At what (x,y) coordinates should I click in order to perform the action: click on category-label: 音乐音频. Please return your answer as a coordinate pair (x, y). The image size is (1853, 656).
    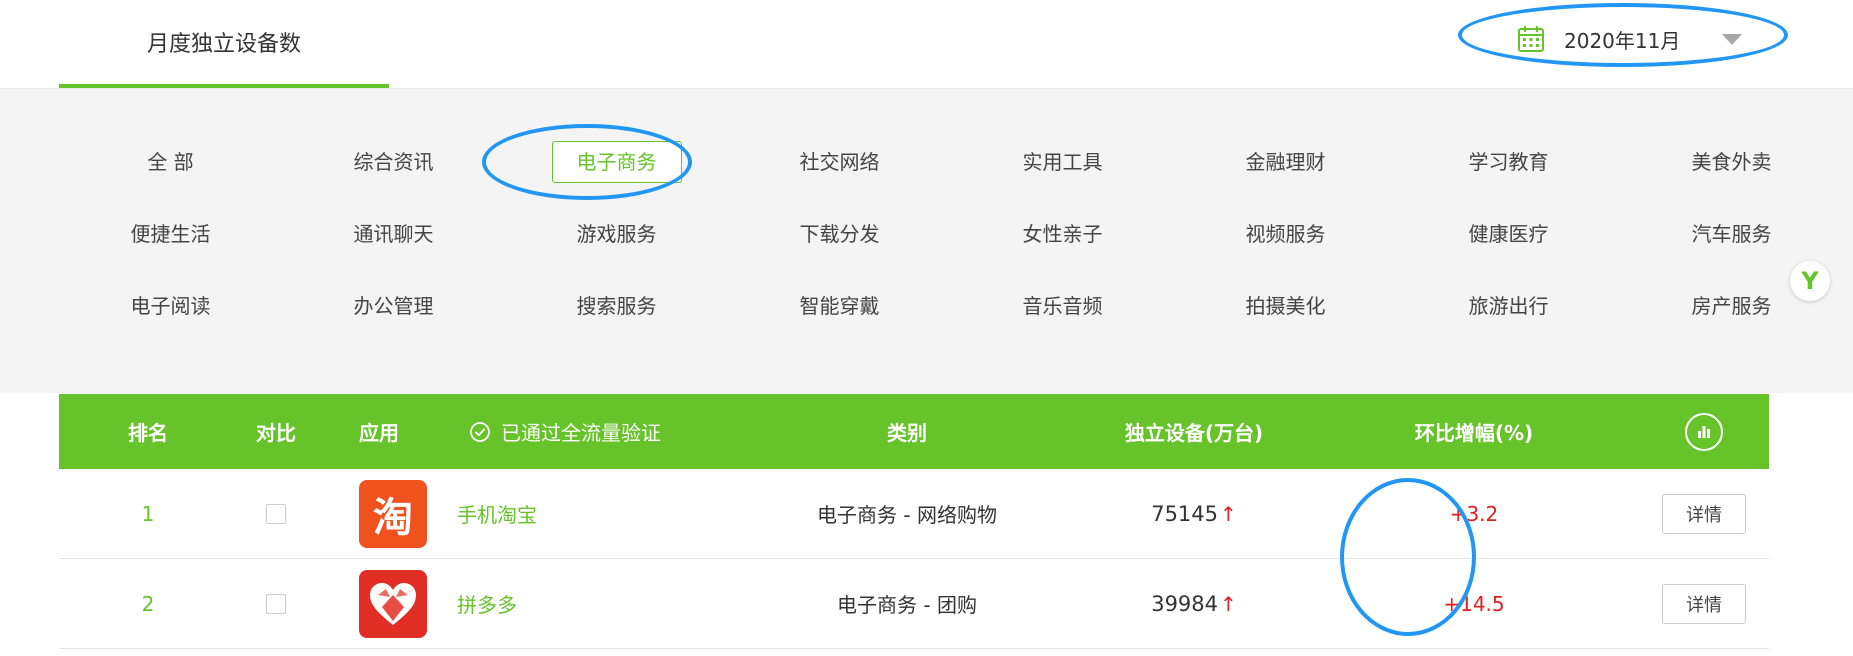
    Looking at the image, I should click on (1062, 306).